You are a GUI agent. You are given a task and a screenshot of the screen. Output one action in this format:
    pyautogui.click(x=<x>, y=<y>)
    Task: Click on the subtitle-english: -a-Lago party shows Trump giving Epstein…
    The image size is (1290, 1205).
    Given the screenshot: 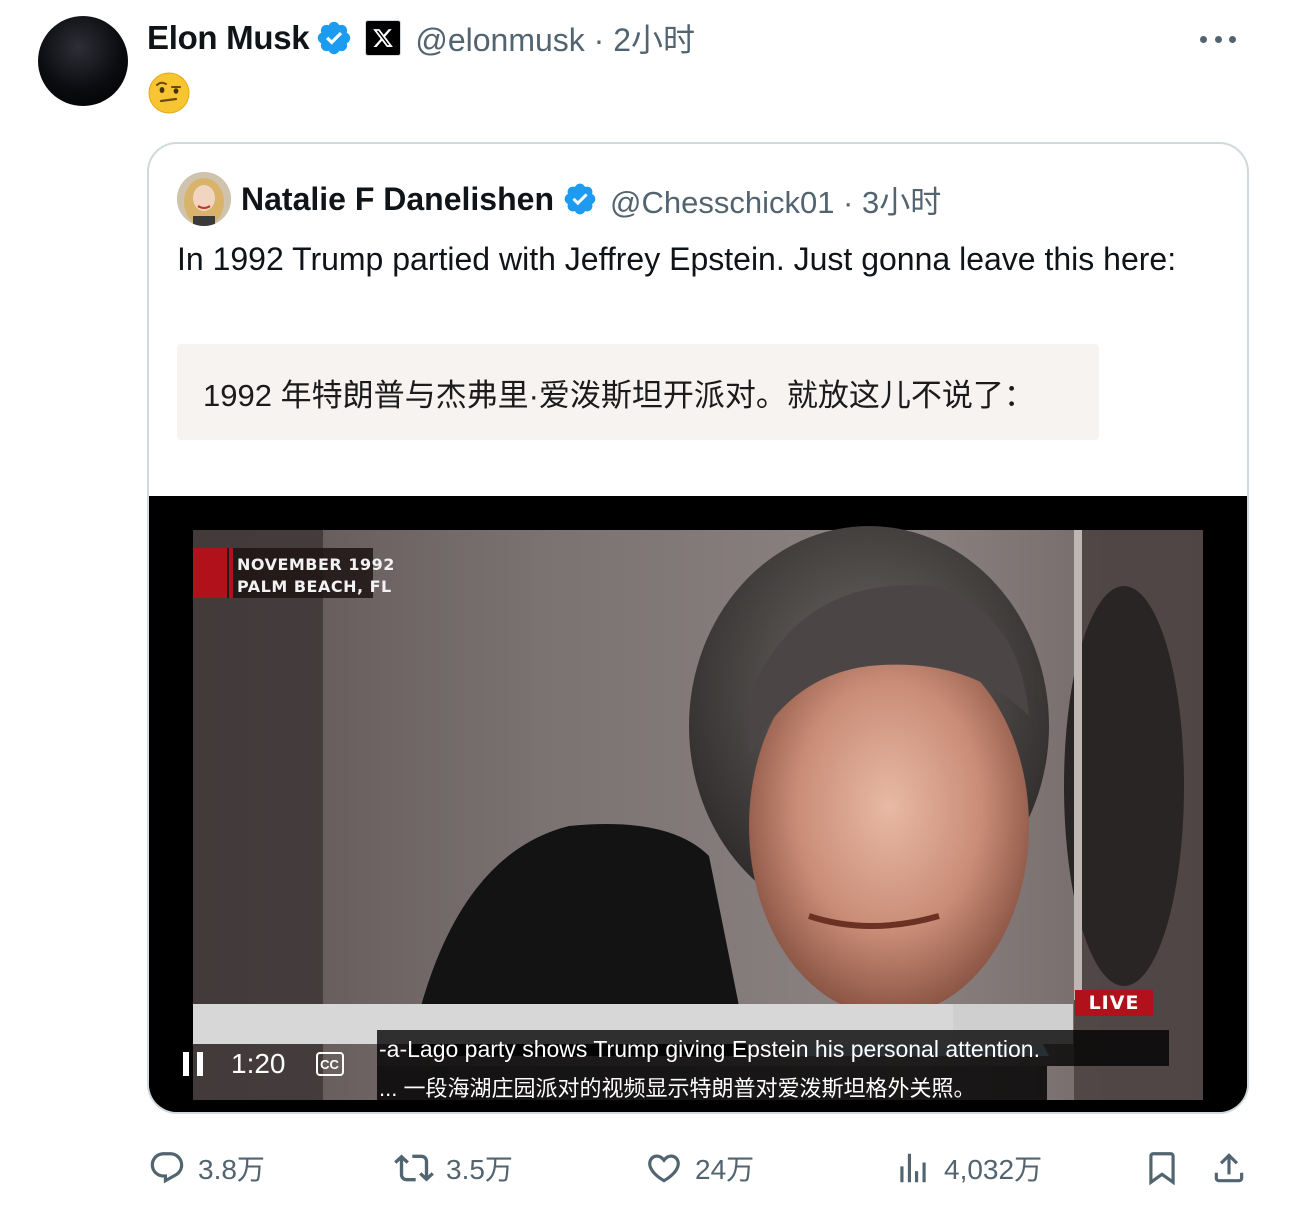 What is the action you would take?
    pyautogui.click(x=709, y=1049)
    